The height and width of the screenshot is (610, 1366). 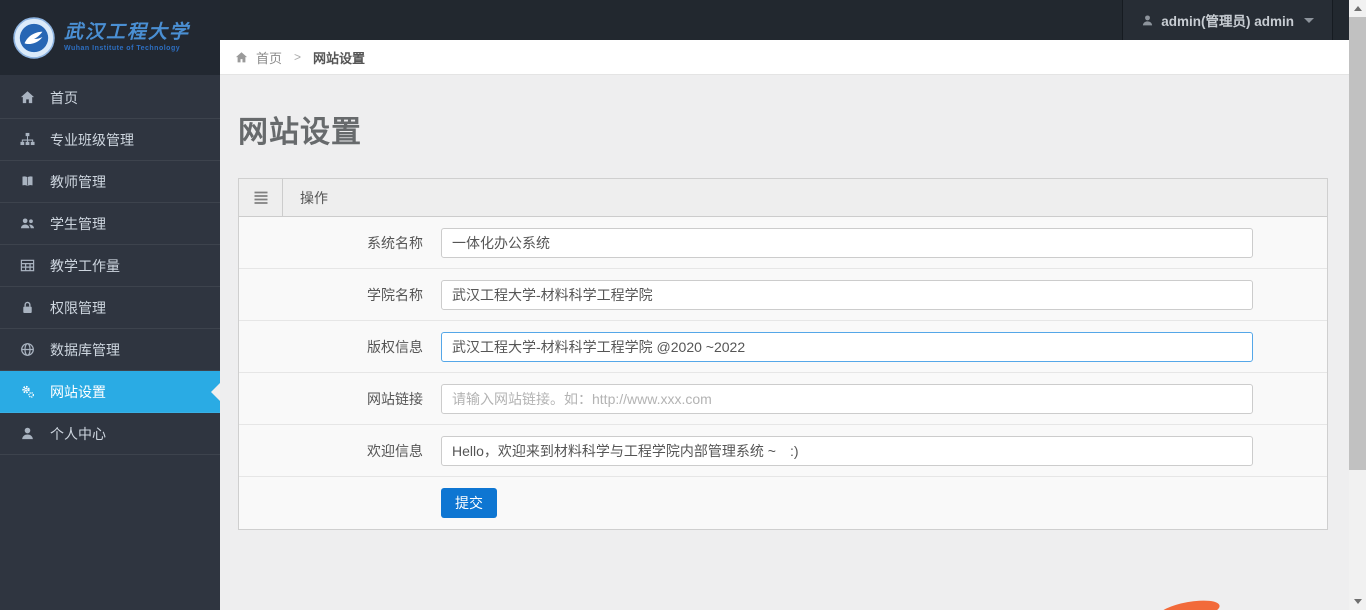 What do you see at coordinates (110, 308) in the screenshot?
I see `sidebar-item-permissions: 权限管理` at bounding box center [110, 308].